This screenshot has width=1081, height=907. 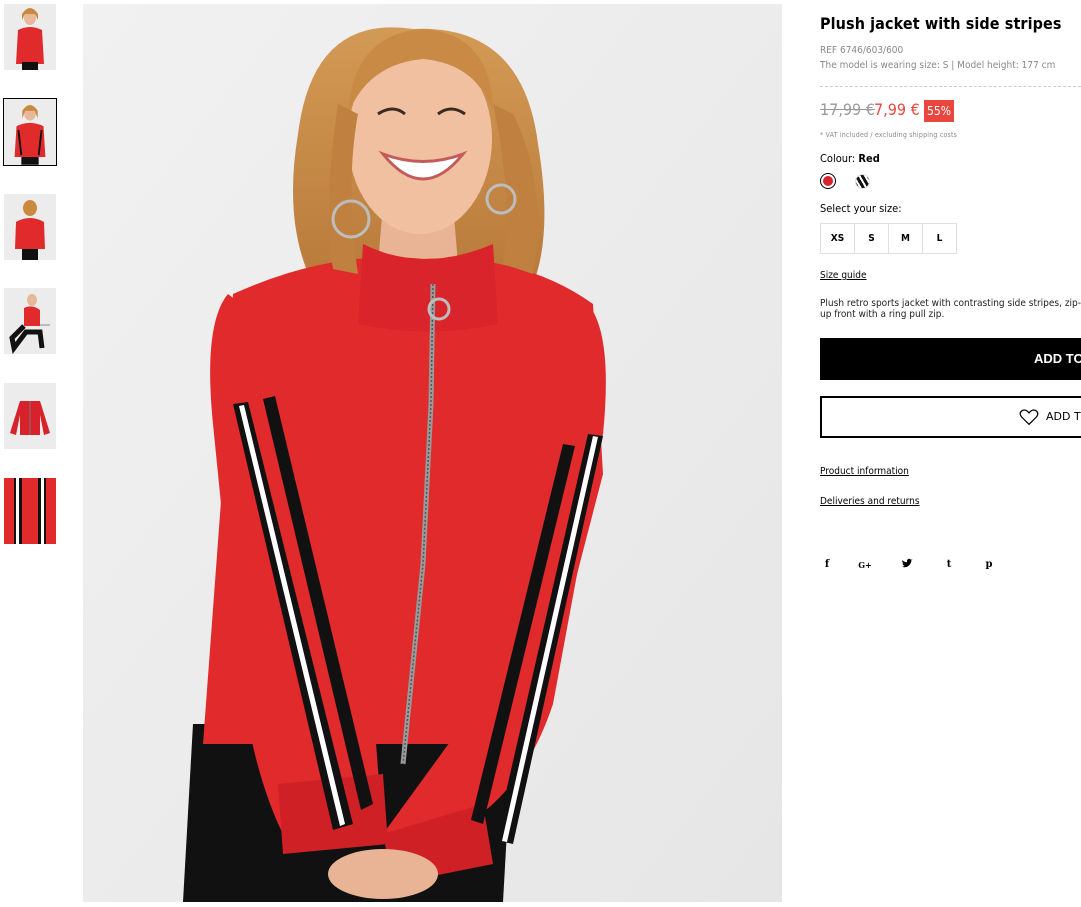 What do you see at coordinates (950, 86) in the screenshot?
I see `divider` at bounding box center [950, 86].